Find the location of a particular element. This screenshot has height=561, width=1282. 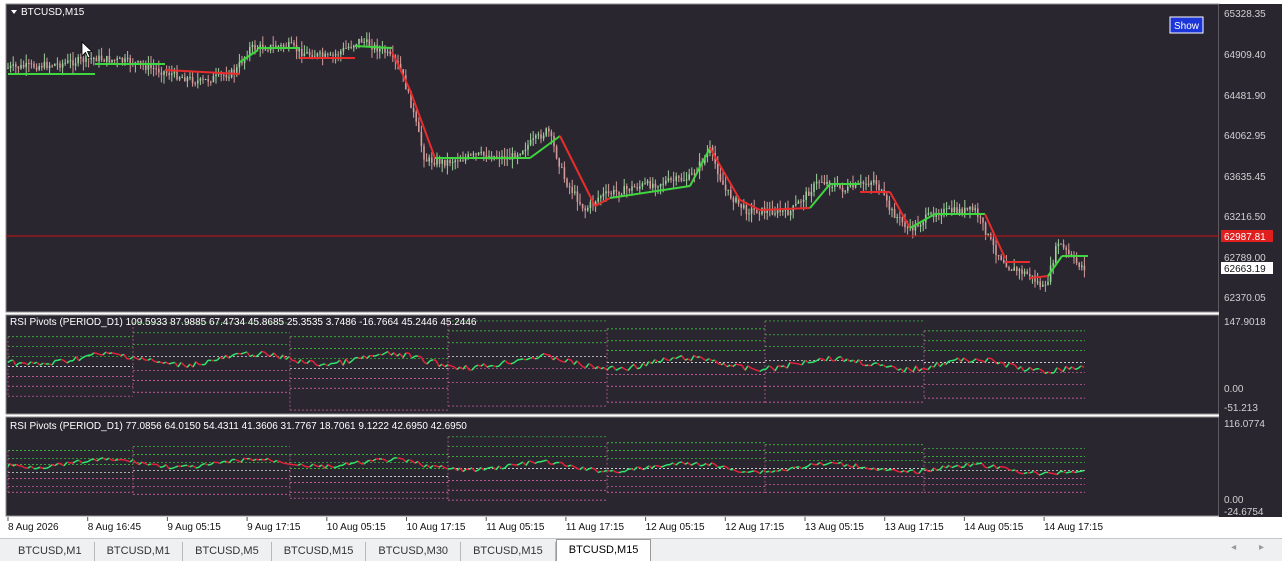

time-label: 13 Aug 17:15 is located at coordinates (914, 527).